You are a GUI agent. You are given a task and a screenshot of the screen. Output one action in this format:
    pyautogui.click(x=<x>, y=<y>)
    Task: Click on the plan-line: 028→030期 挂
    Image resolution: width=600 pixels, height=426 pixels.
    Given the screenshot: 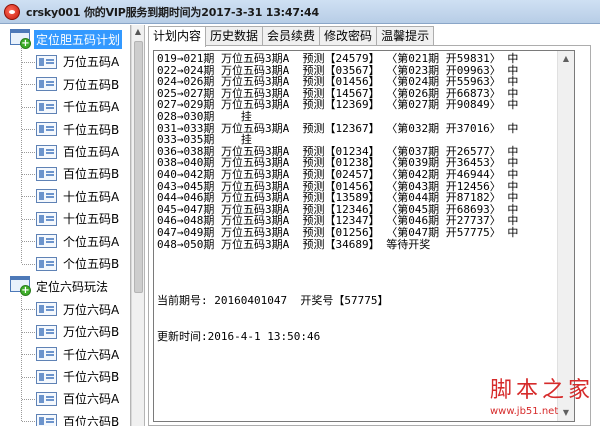 What is the action you would take?
    pyautogui.click(x=204, y=116)
    